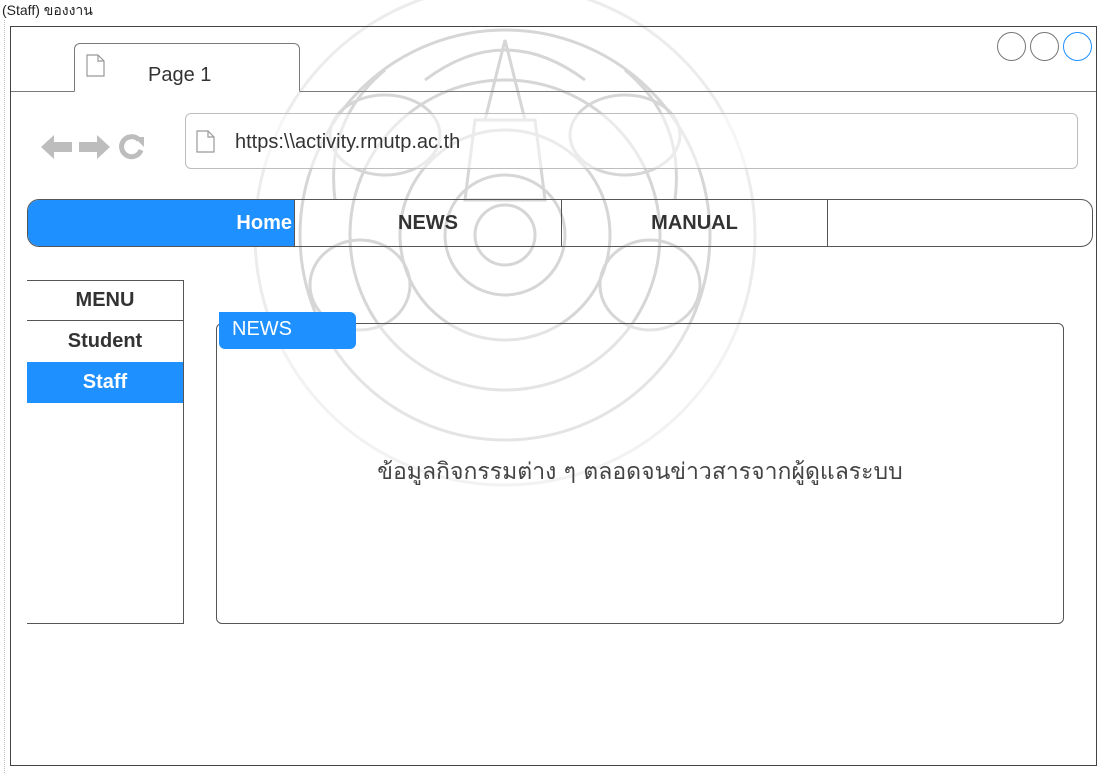 The width and height of the screenshot is (1102, 773). Describe the element at coordinates (105, 301) in the screenshot. I see `sidebar-title: MENU` at that location.